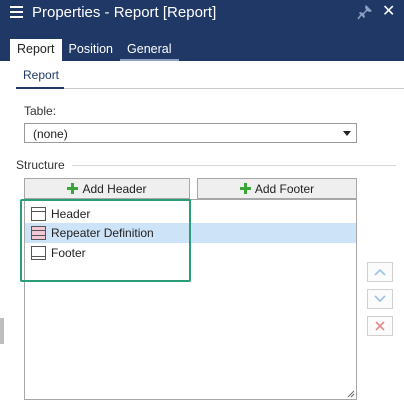 The height and width of the screenshot is (418, 404). I want to click on list-item-footer: Footer, so click(190, 253).